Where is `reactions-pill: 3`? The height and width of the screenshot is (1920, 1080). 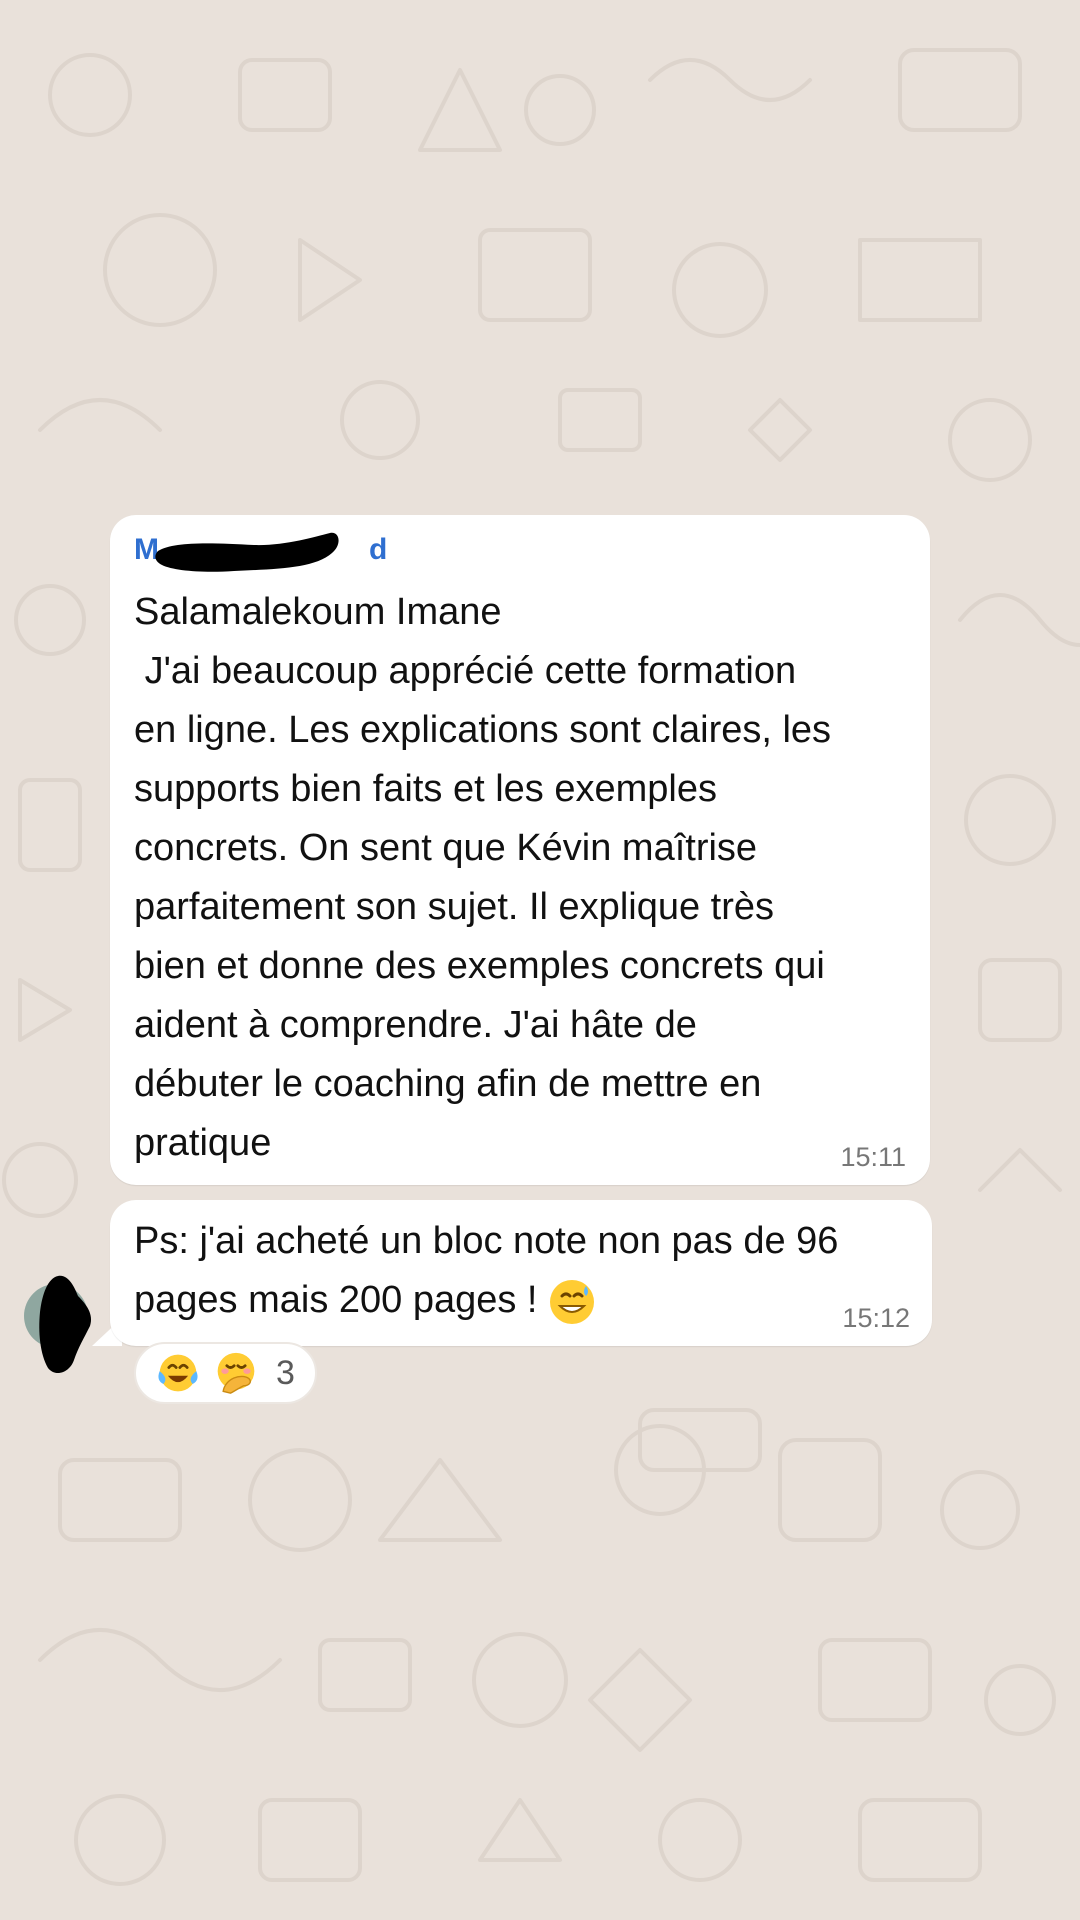 reactions-pill: 3 is located at coordinates (225, 1373).